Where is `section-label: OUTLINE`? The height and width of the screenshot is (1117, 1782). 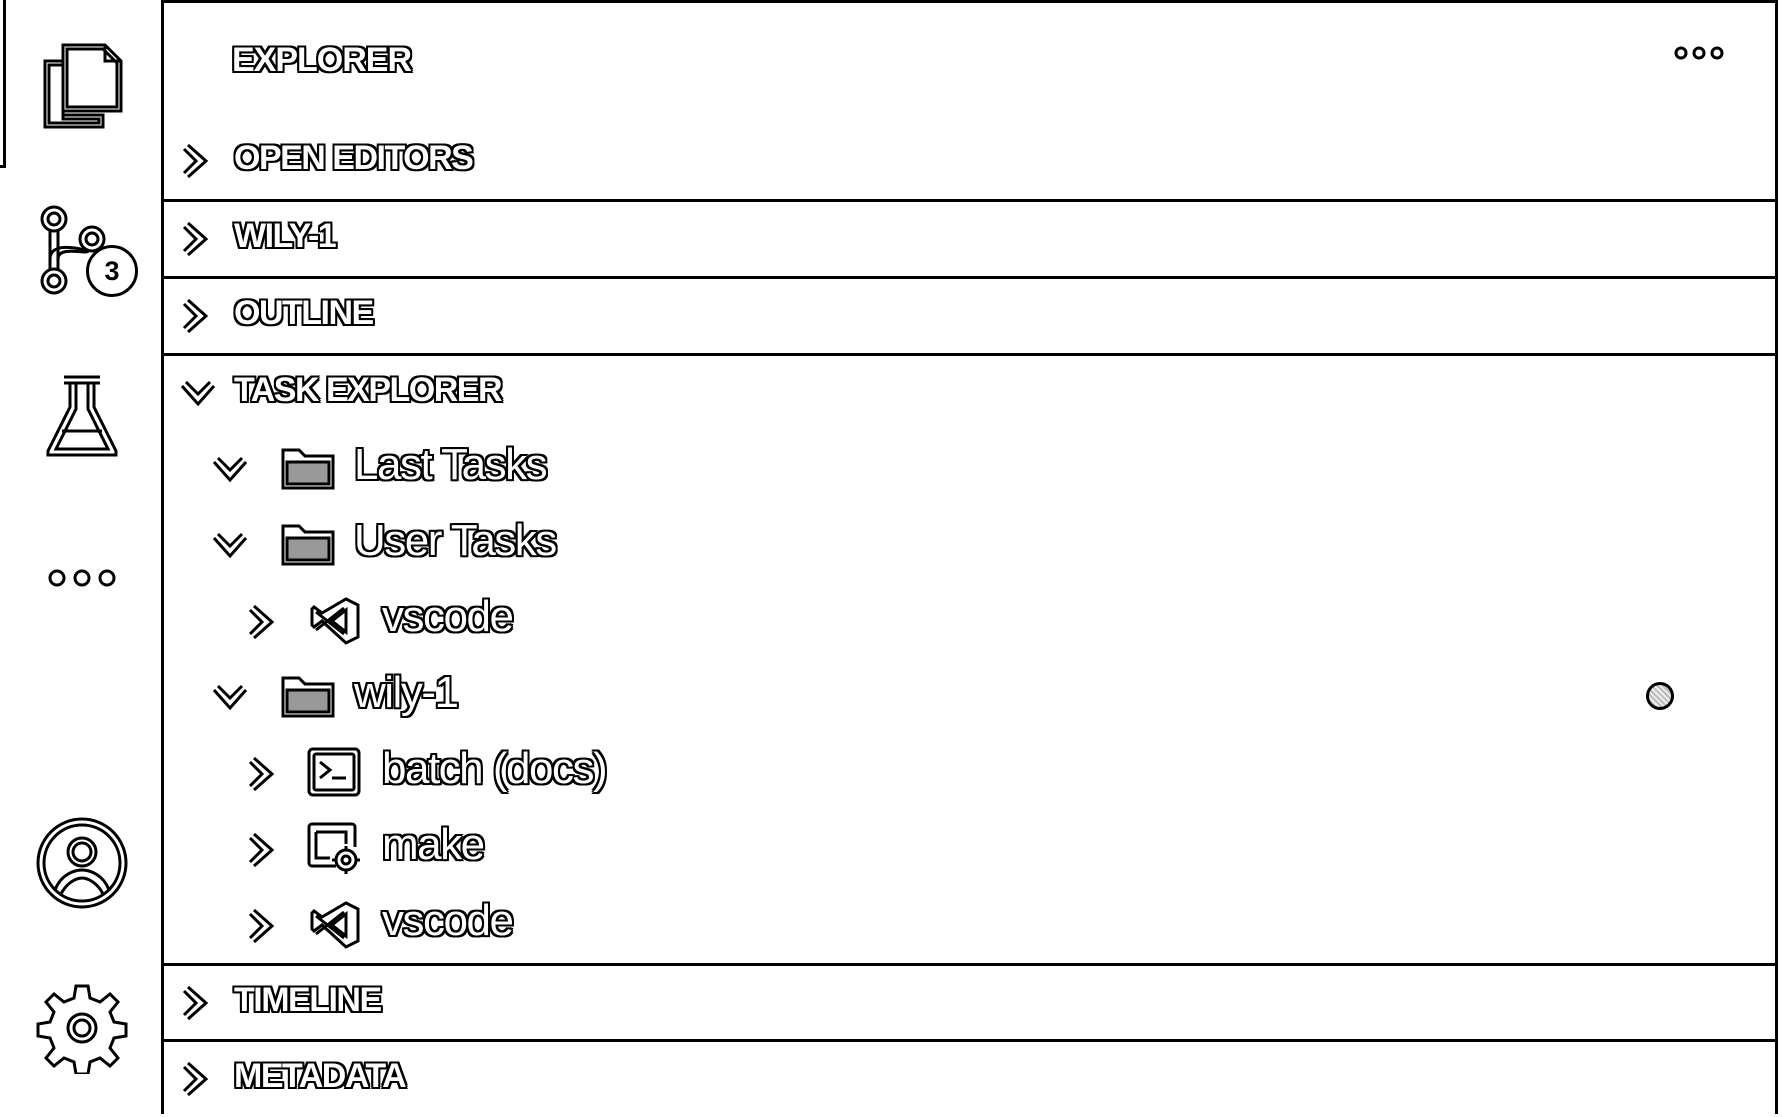
section-label: OUTLINE is located at coordinates (304, 313).